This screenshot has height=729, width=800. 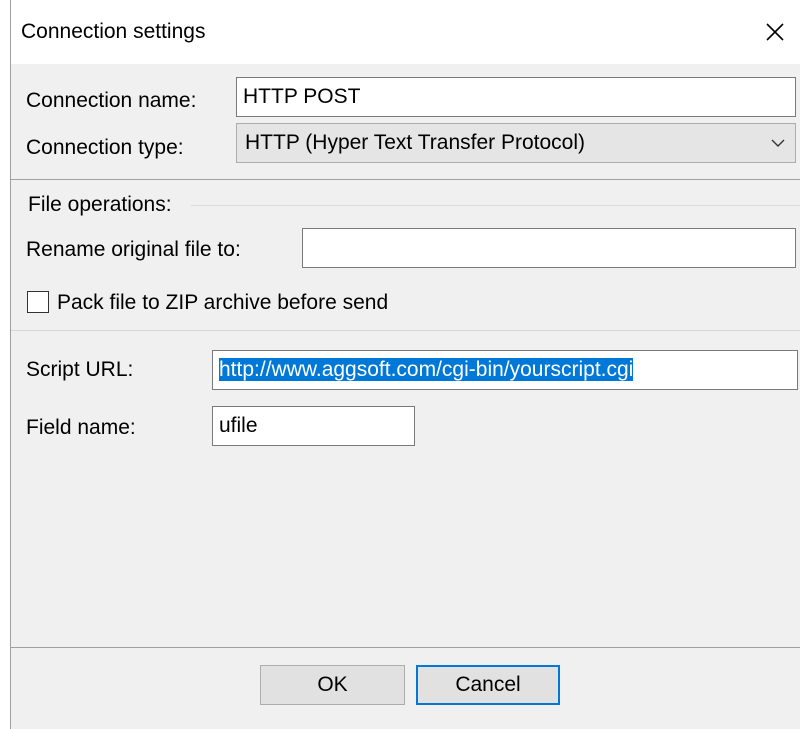 What do you see at coordinates (405, 330) in the screenshot?
I see `separator-middle` at bounding box center [405, 330].